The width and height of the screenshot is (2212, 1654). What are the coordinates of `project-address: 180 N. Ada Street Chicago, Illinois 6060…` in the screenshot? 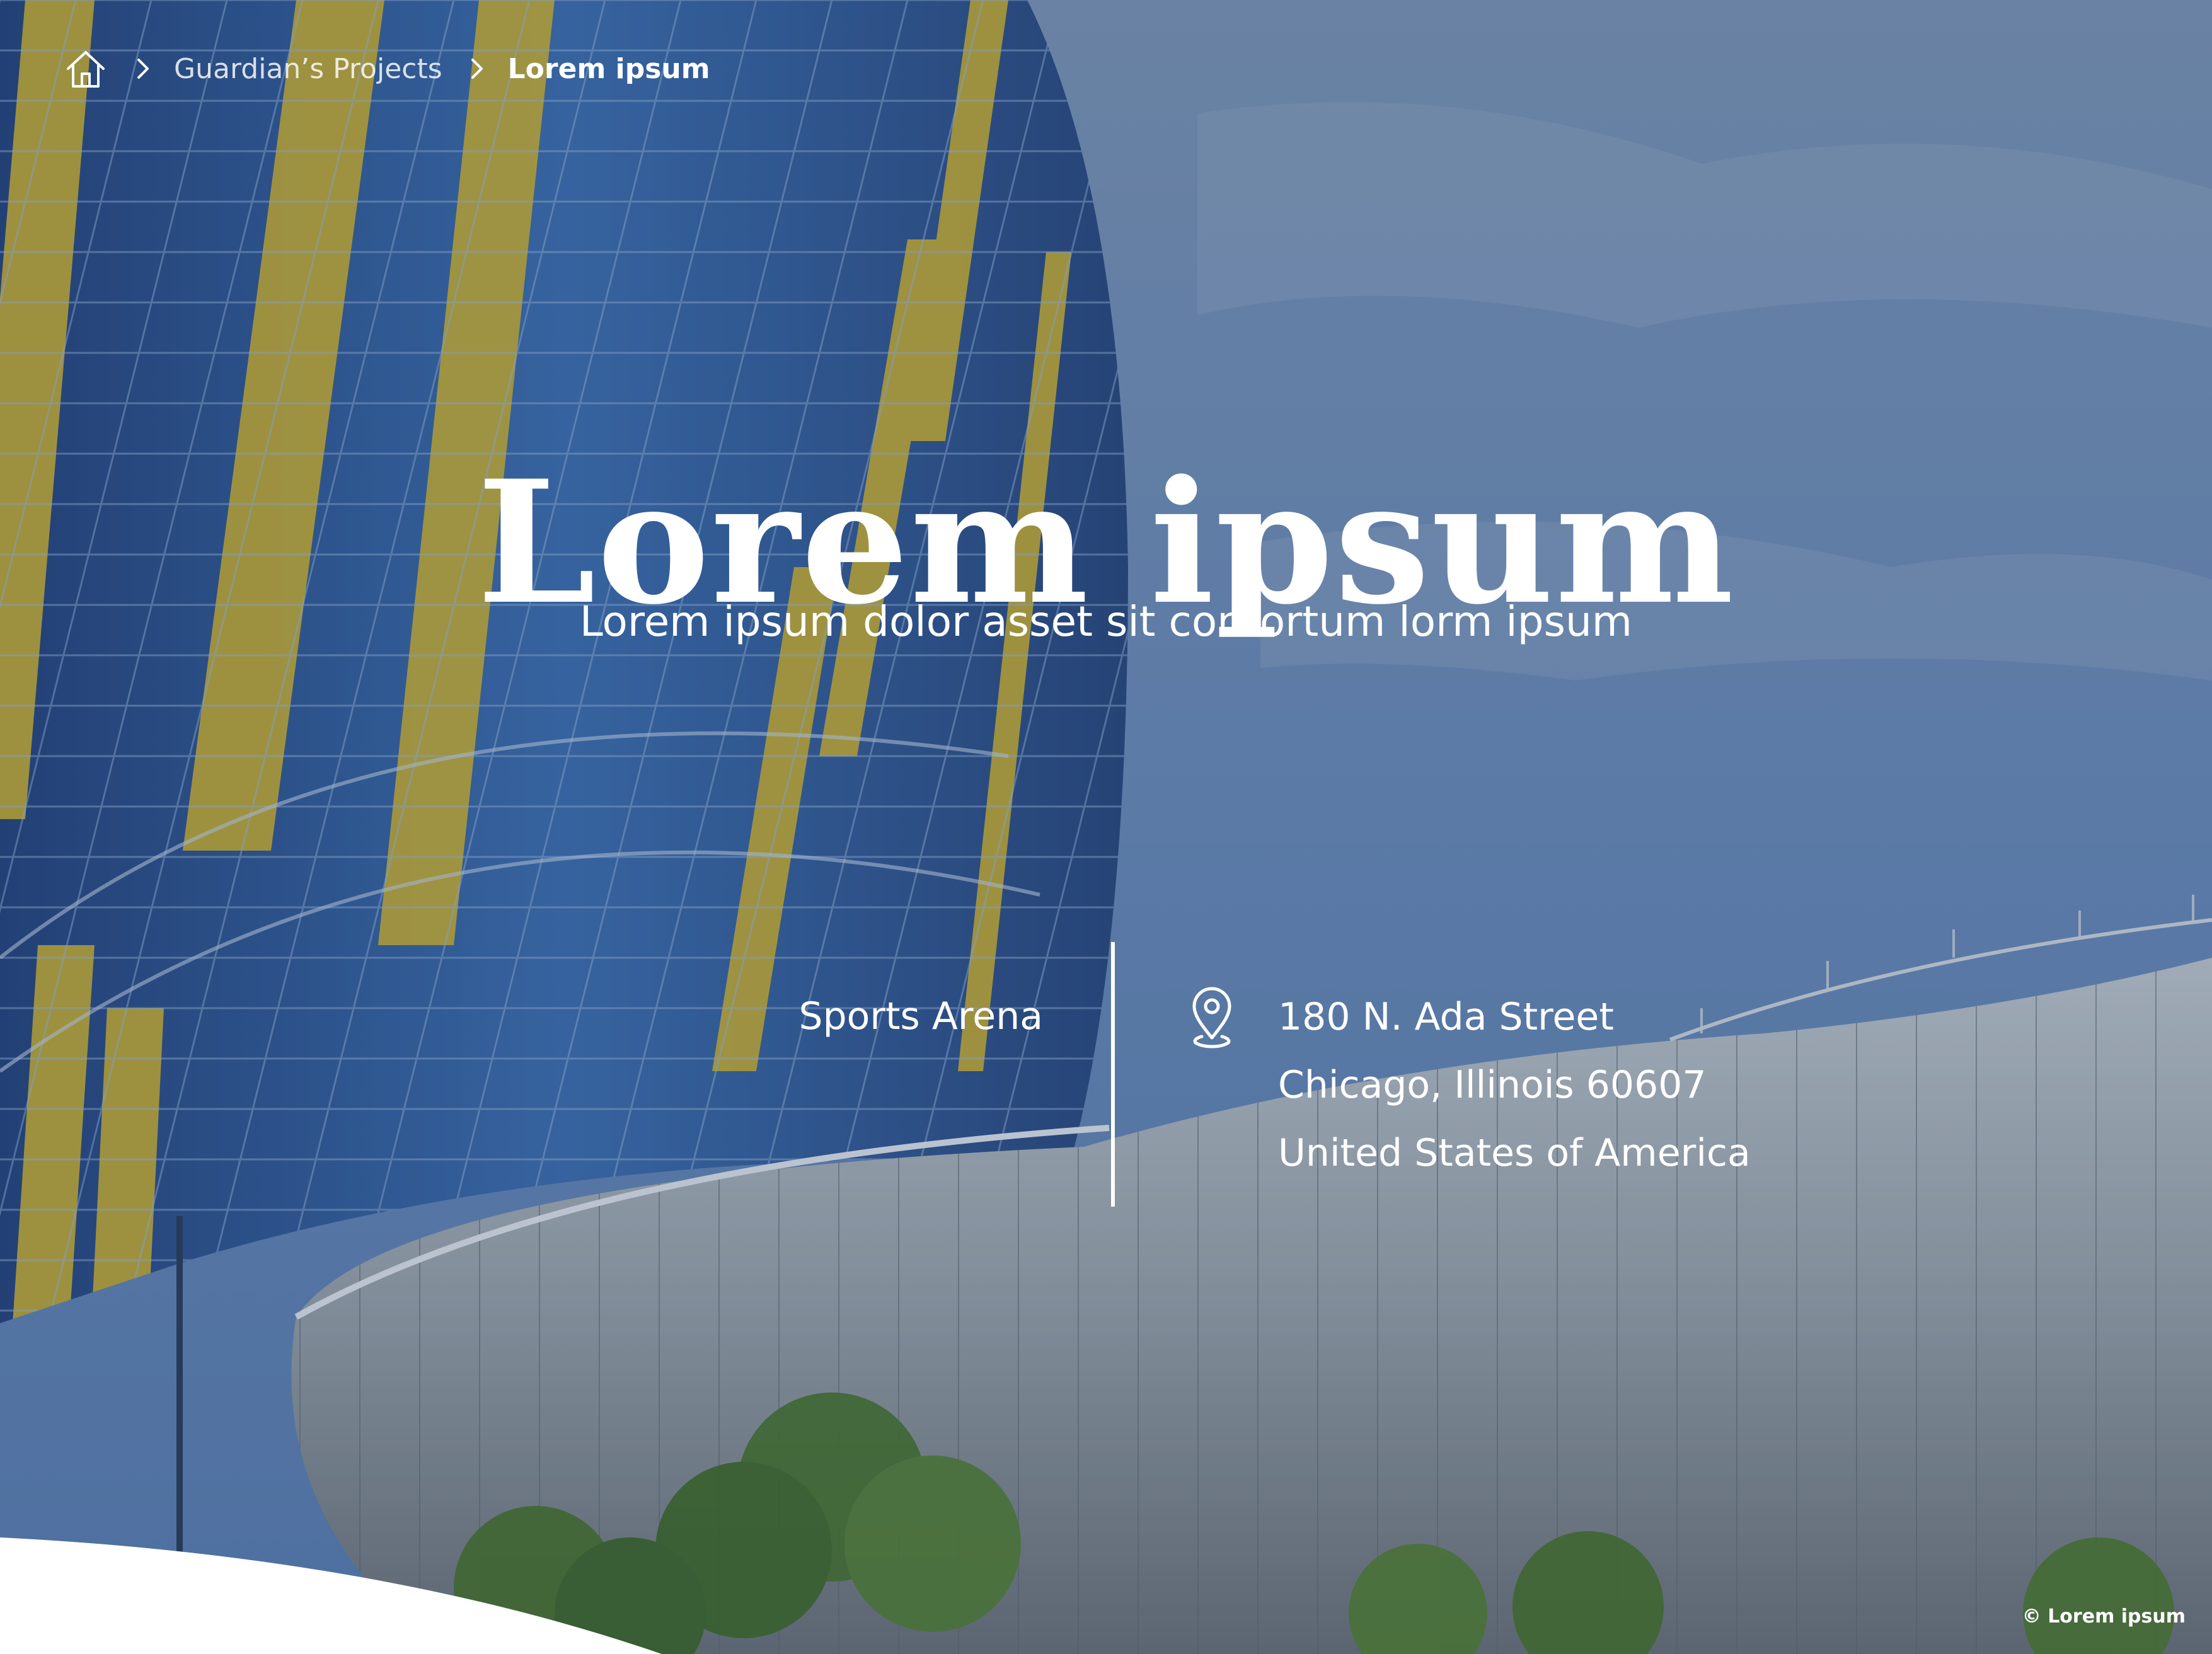 It's located at (1514, 1085).